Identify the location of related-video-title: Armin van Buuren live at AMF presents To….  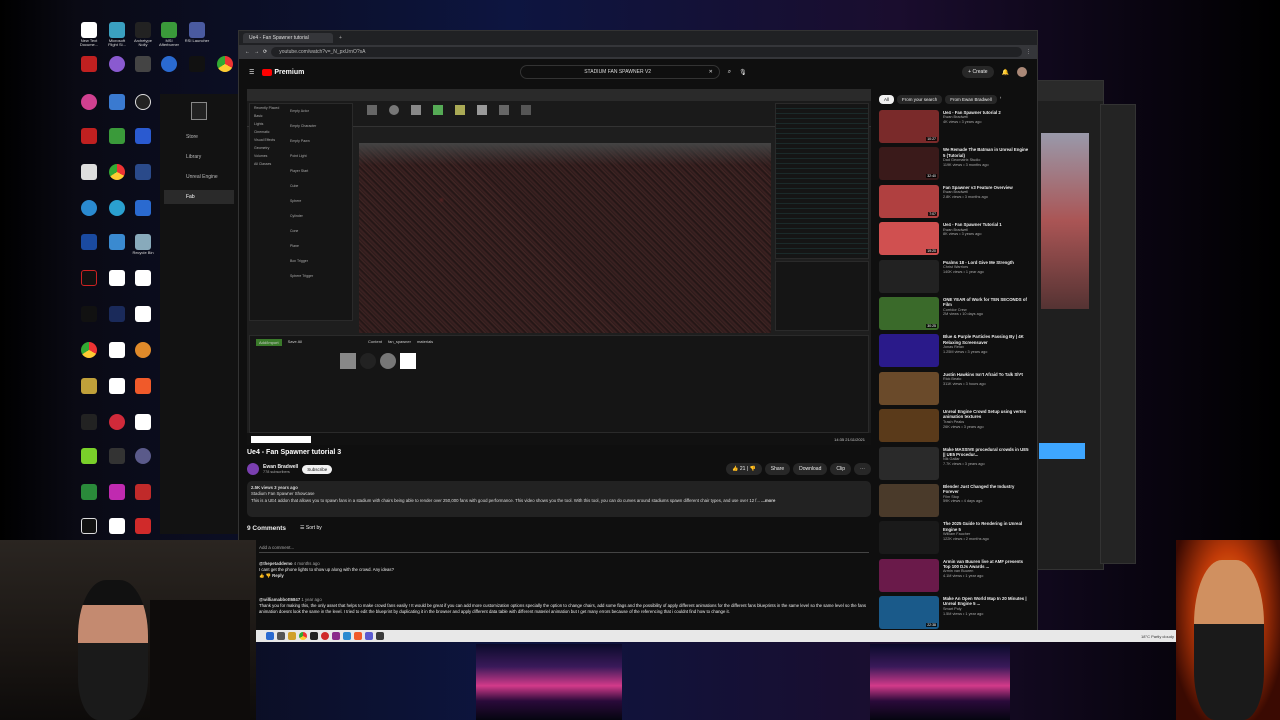
(986, 564).